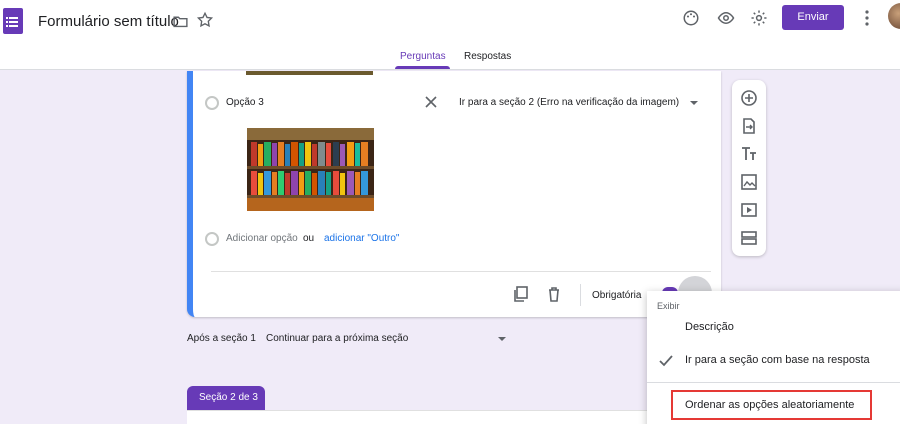 Image resolution: width=900 pixels, height=424 pixels. Describe the element at coordinates (894, 16) in the screenshot. I see `avatar` at that location.